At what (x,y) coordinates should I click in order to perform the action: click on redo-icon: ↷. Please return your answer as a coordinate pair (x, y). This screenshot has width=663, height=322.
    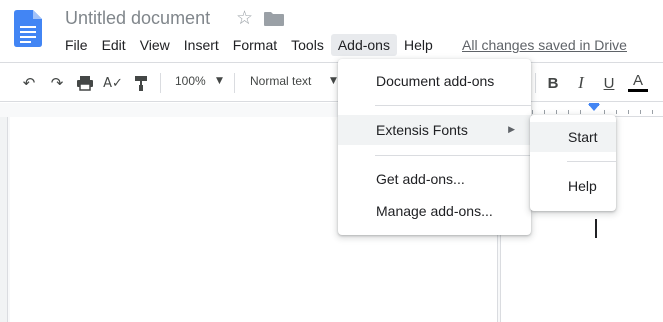
    Looking at the image, I should click on (57, 83).